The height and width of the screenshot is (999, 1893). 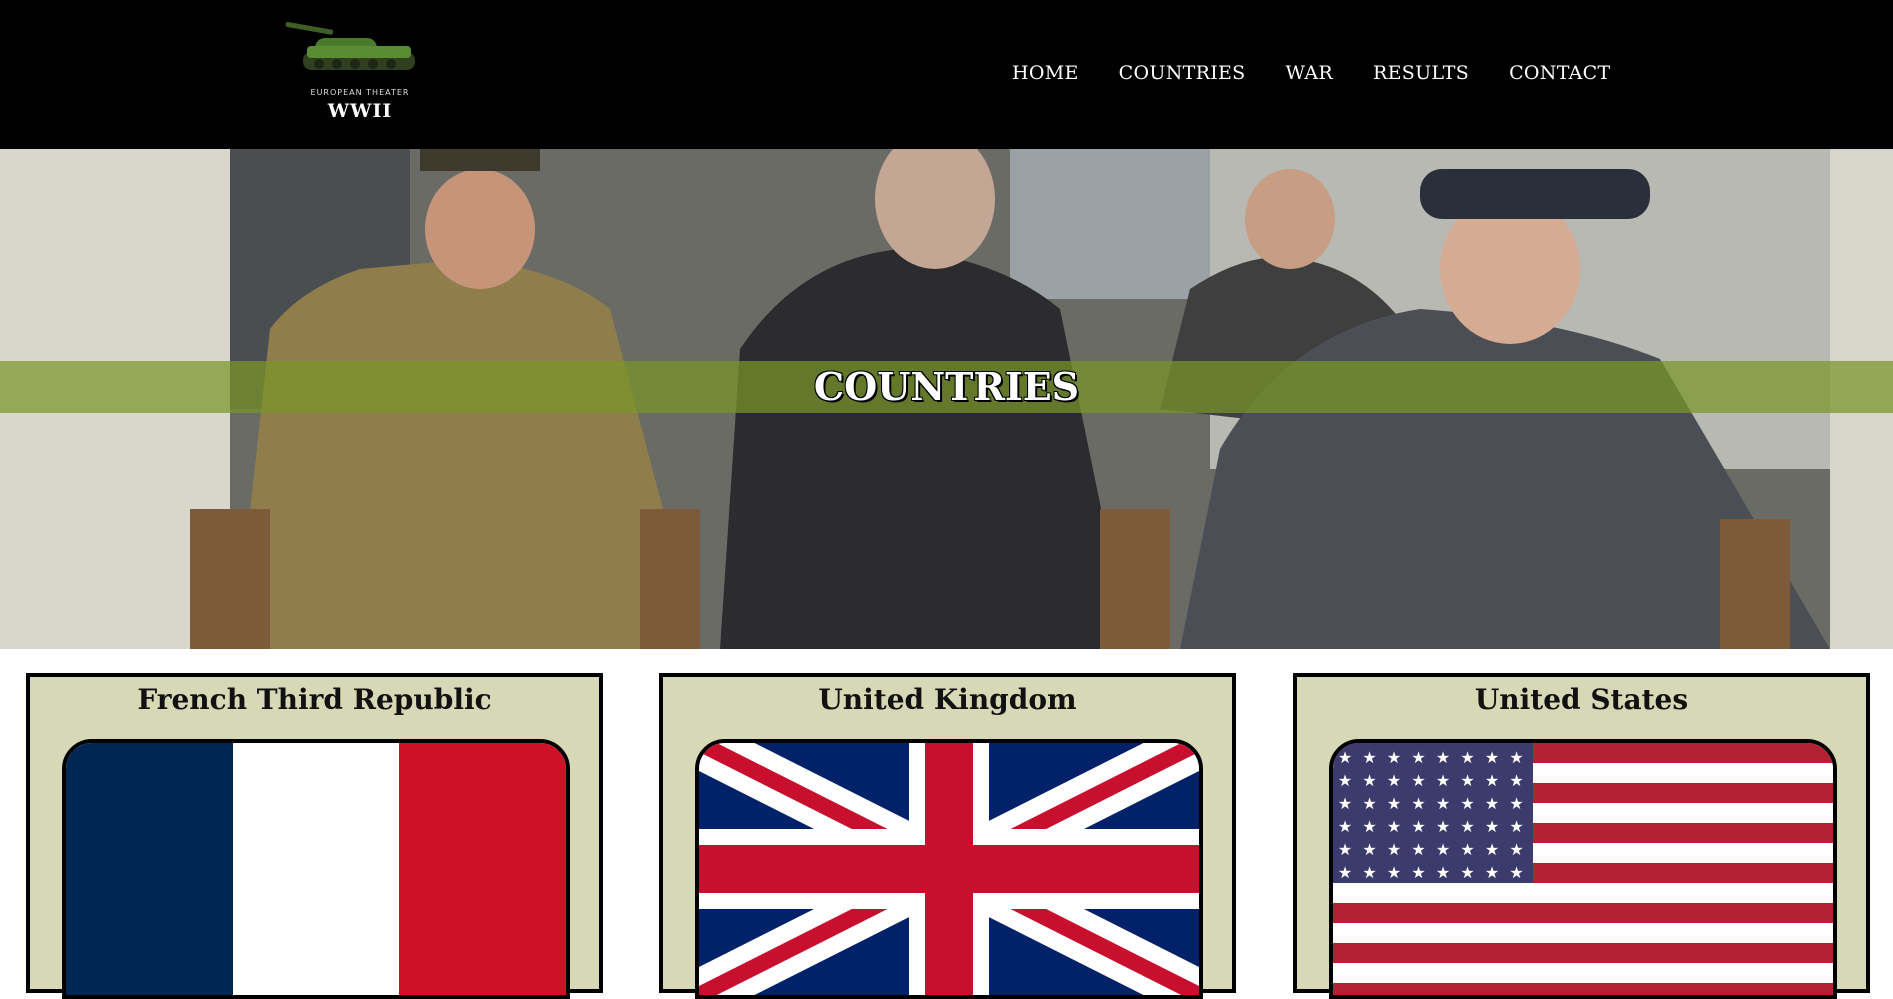 What do you see at coordinates (314, 699) in the screenshot?
I see `country-name: French Third Republic` at bounding box center [314, 699].